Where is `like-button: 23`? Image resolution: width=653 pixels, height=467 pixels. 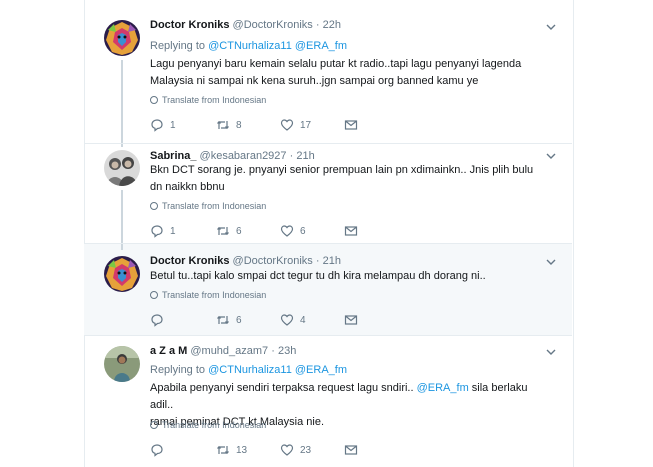
like-button: 23 is located at coordinates (295, 450).